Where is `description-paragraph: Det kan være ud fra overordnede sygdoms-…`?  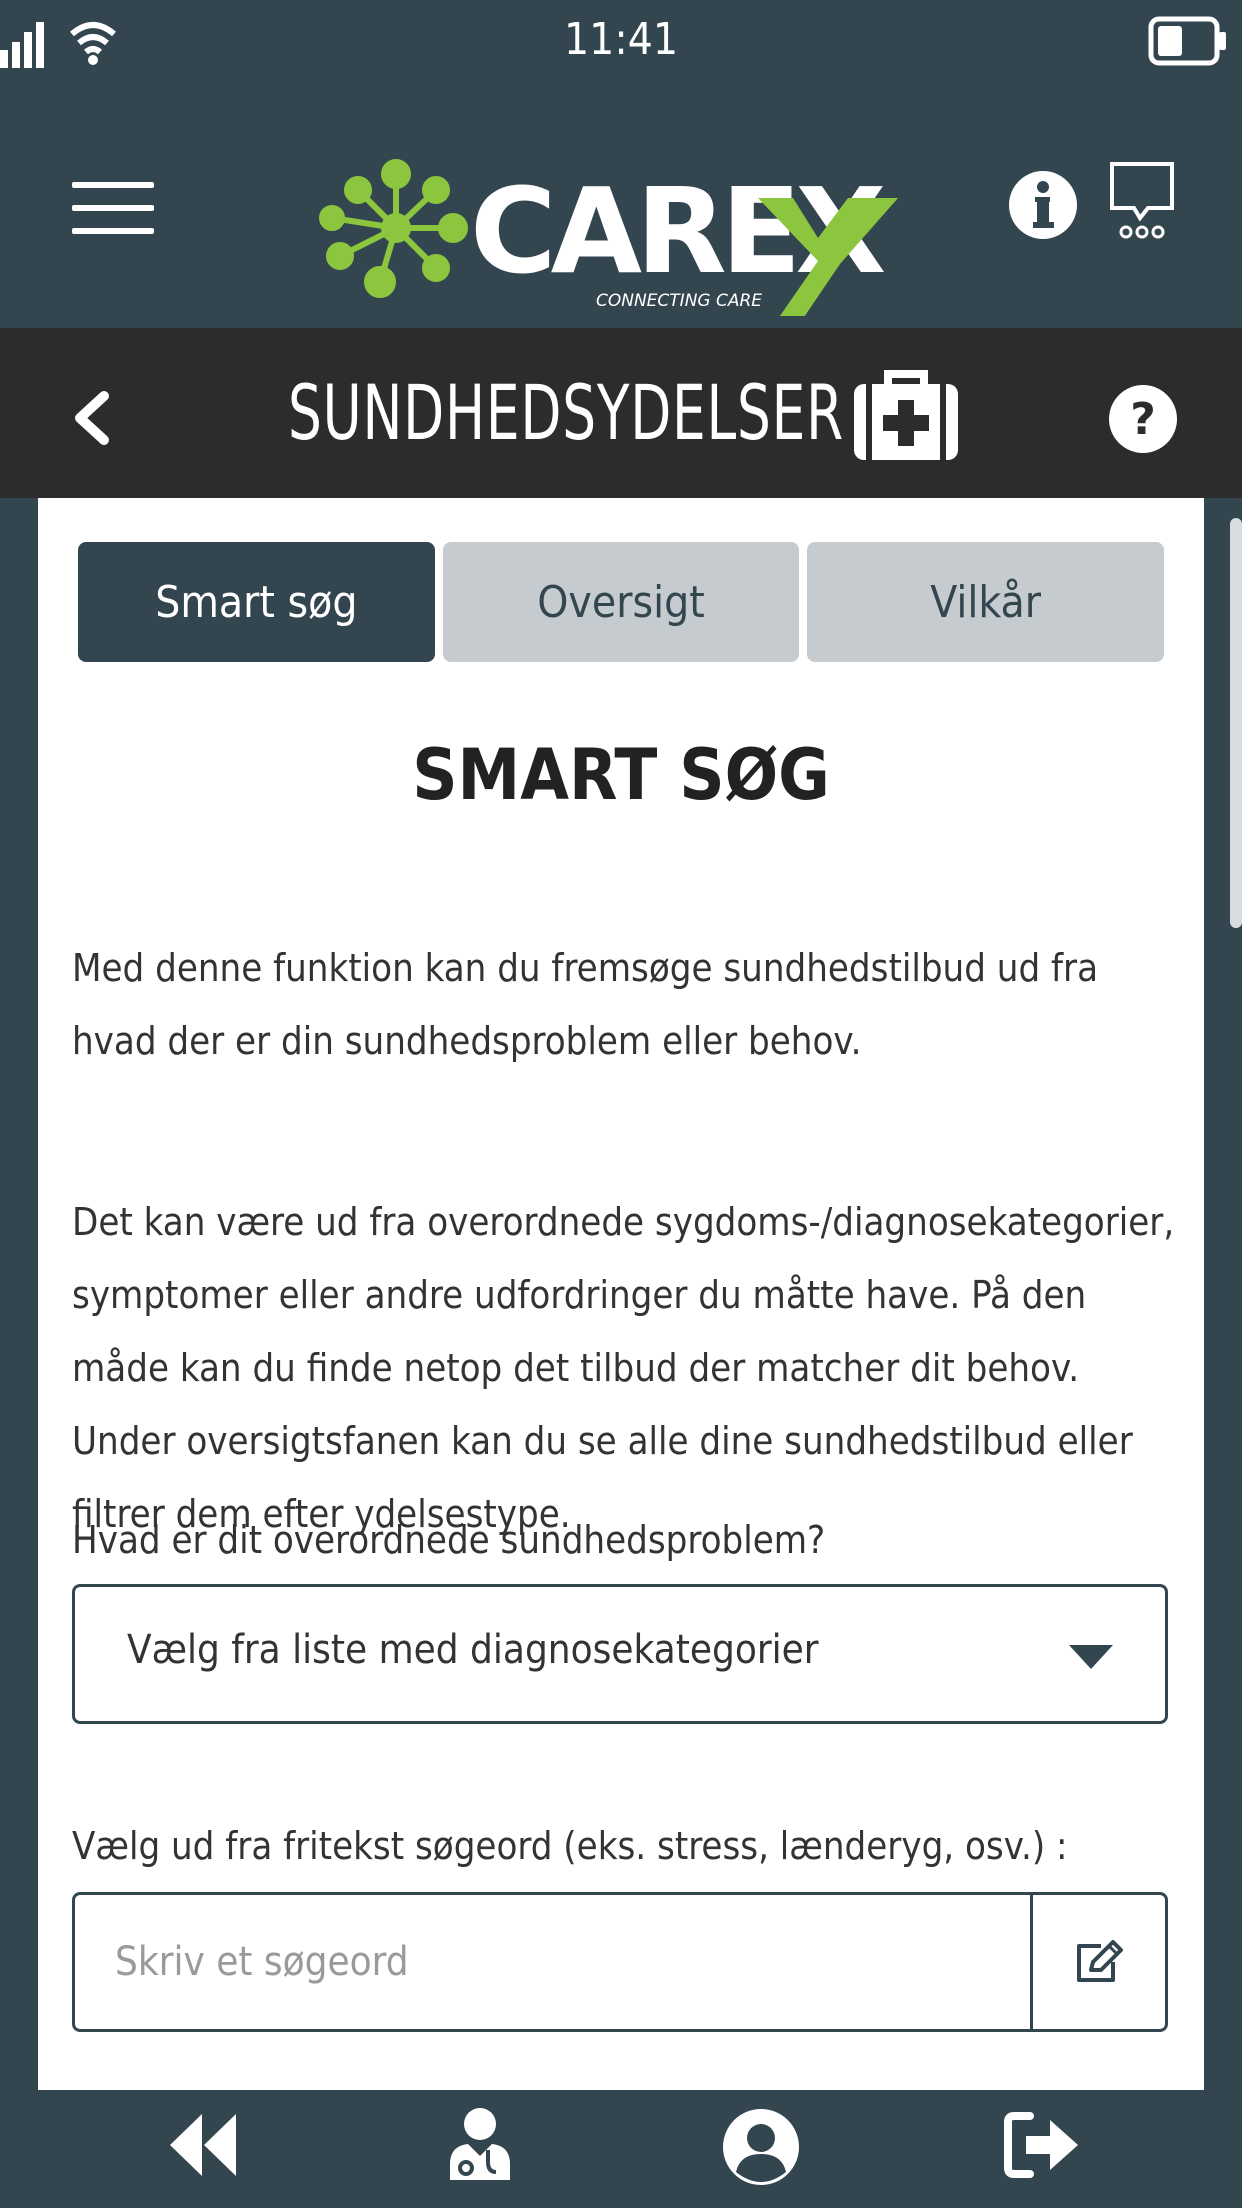 description-paragraph: Det kan være ud fra overordnede sygdoms-… is located at coordinates (623, 1368).